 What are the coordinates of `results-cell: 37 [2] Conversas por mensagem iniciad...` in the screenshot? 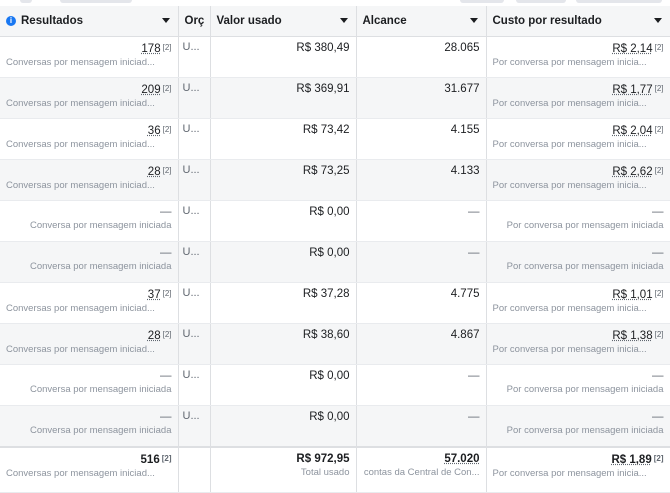 It's located at (89, 303).